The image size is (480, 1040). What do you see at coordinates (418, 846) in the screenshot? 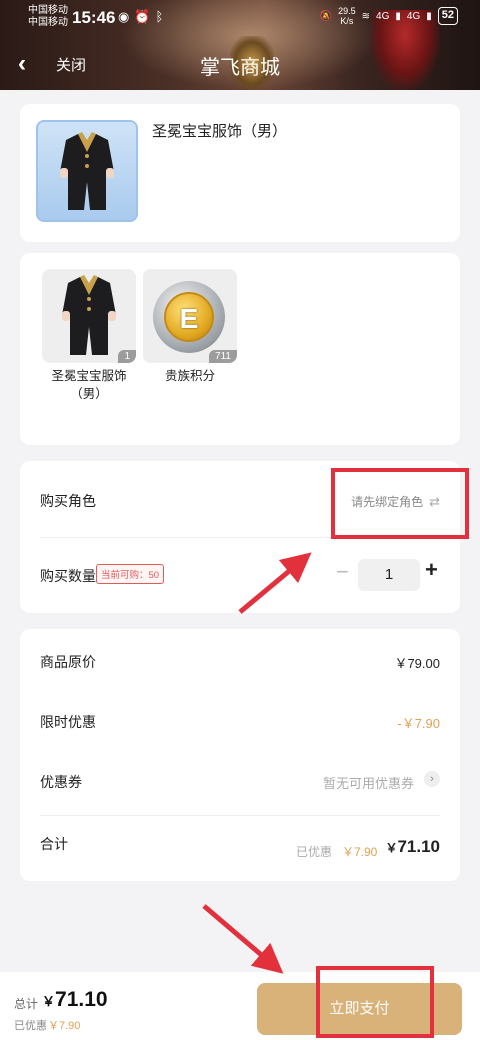
I see `total-value: 71.10` at bounding box center [418, 846].